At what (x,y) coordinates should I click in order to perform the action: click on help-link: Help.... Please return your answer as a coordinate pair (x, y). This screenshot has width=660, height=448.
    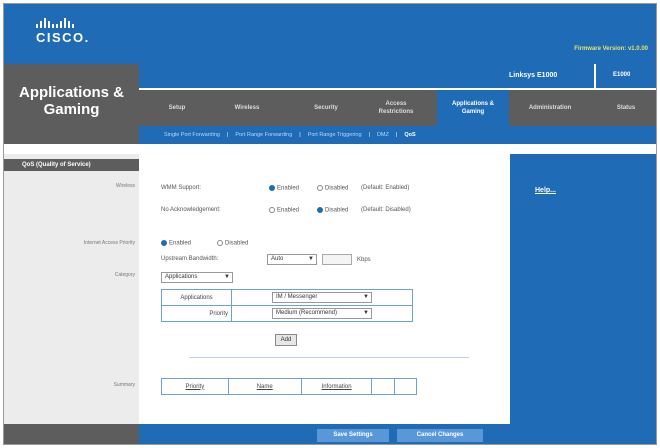
    Looking at the image, I should click on (545, 190).